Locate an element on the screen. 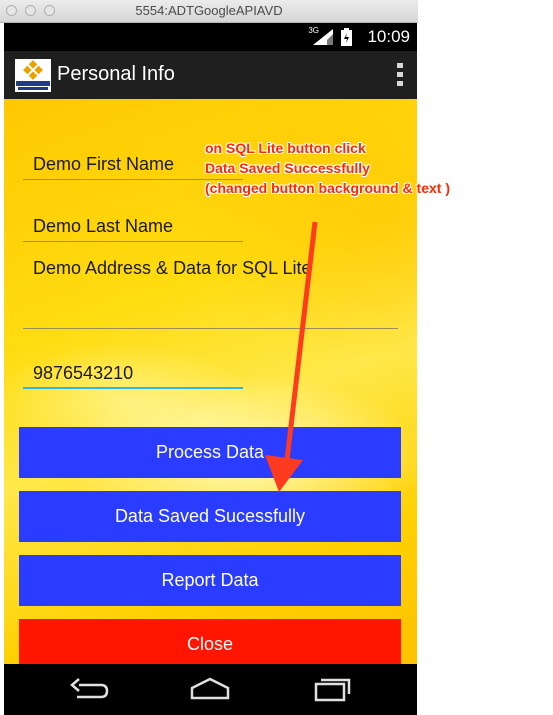  action-bar: Personal Info is located at coordinates (210, 75).